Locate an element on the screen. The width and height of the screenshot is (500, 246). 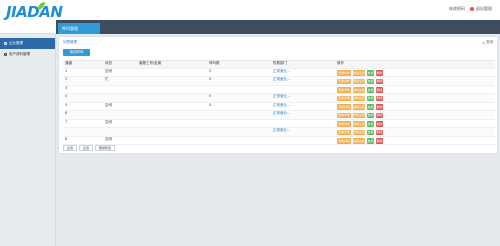
table-row: 7 空闲 查看详情 编辑设置 启用 删除 is located at coordinates (279, 124).